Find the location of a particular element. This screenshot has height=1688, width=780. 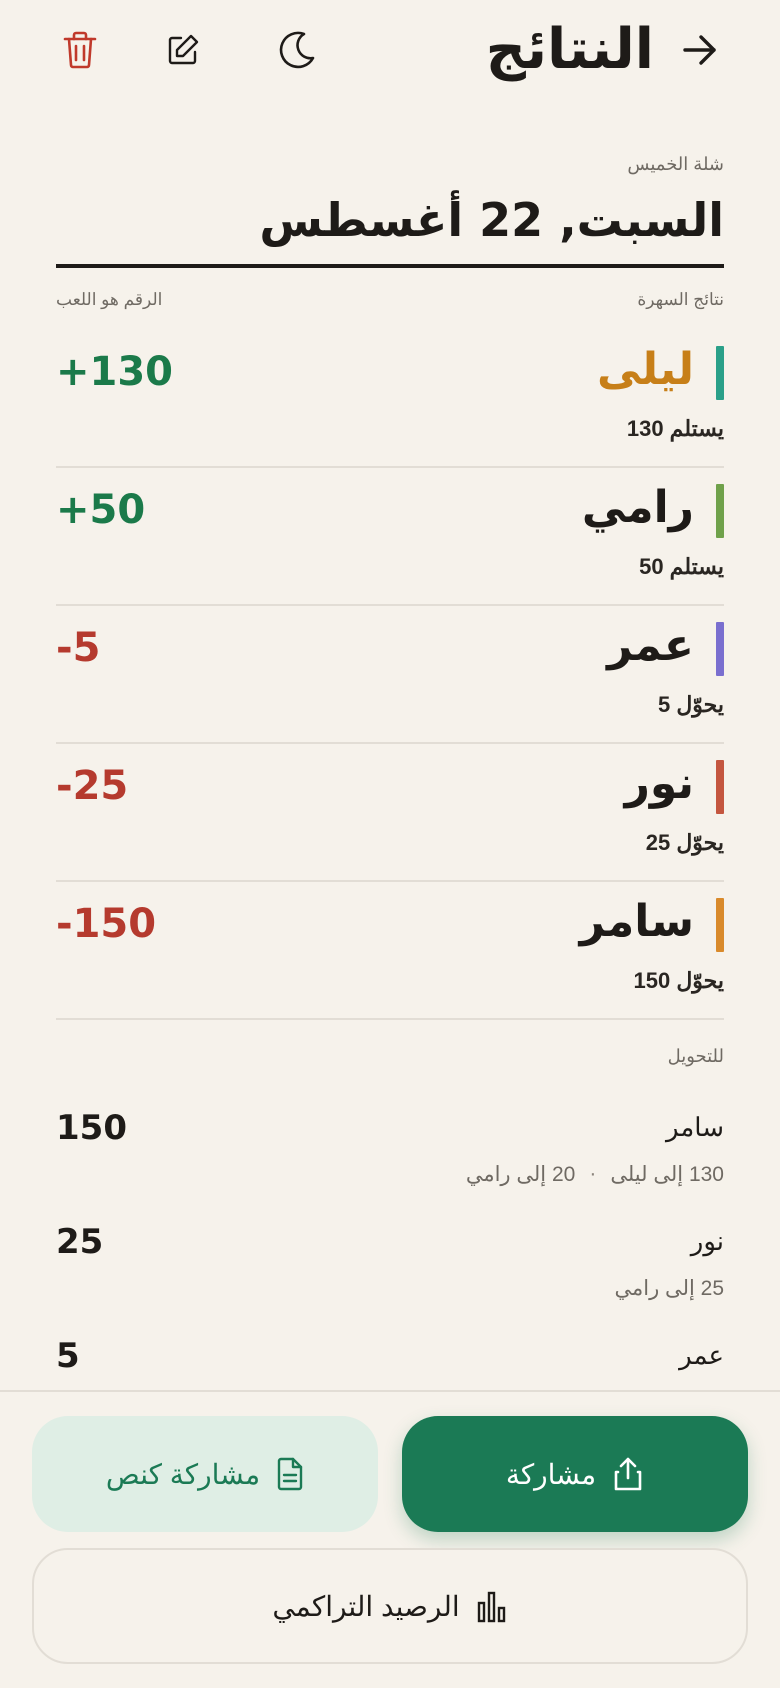

bar-chart-icon is located at coordinates (491, 1607).